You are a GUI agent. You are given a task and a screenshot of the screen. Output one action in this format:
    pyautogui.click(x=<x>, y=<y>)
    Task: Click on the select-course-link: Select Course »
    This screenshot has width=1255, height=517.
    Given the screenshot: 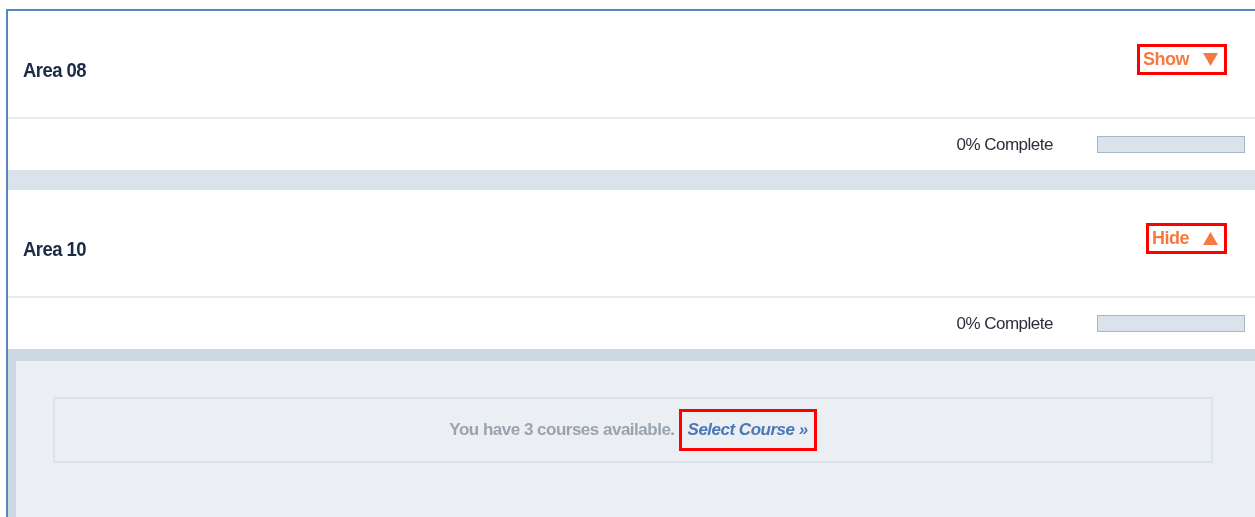 What is the action you would take?
    pyautogui.click(x=747, y=430)
    